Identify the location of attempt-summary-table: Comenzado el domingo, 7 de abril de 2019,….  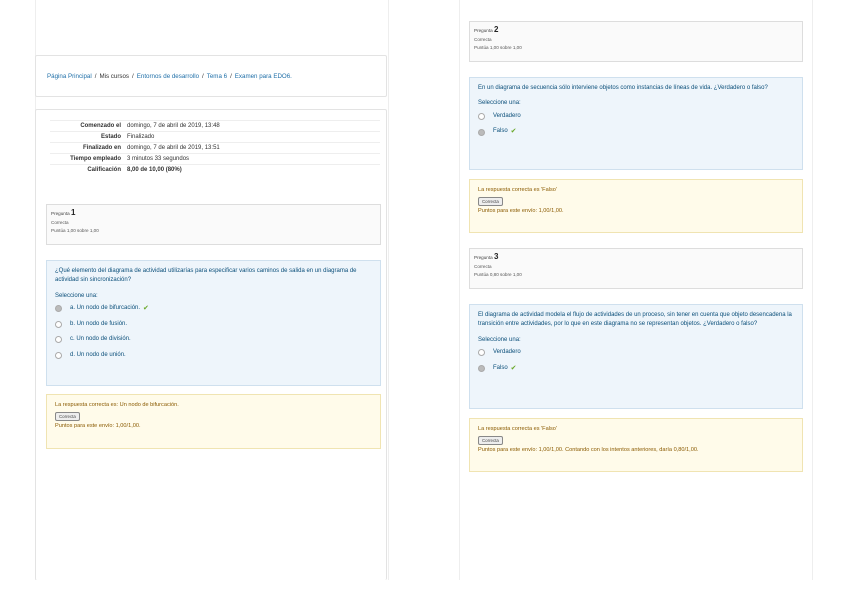
(215, 147).